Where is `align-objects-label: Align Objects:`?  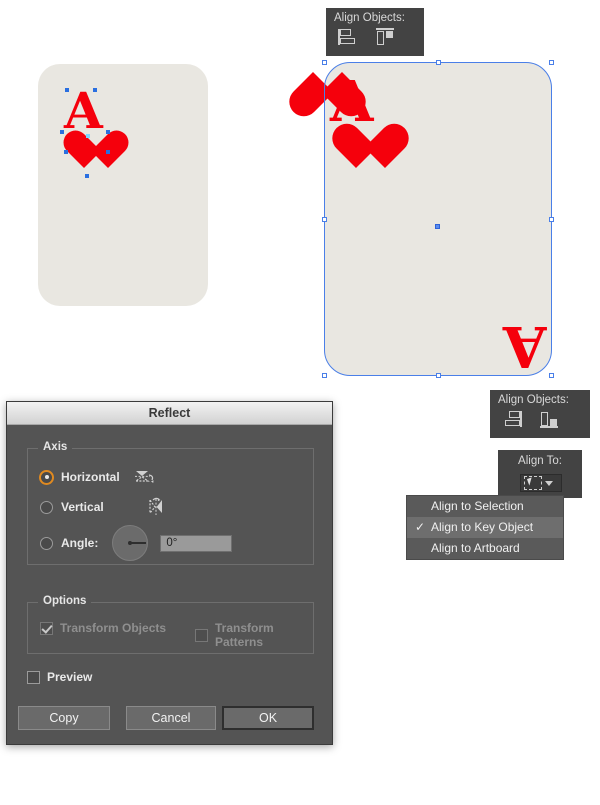 align-objects-label: Align Objects: is located at coordinates (369, 18).